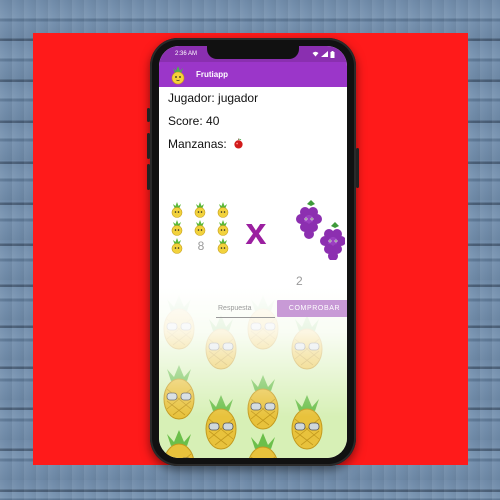  What do you see at coordinates (212, 74) in the screenshot?
I see `app-title: Frutiapp` at bounding box center [212, 74].